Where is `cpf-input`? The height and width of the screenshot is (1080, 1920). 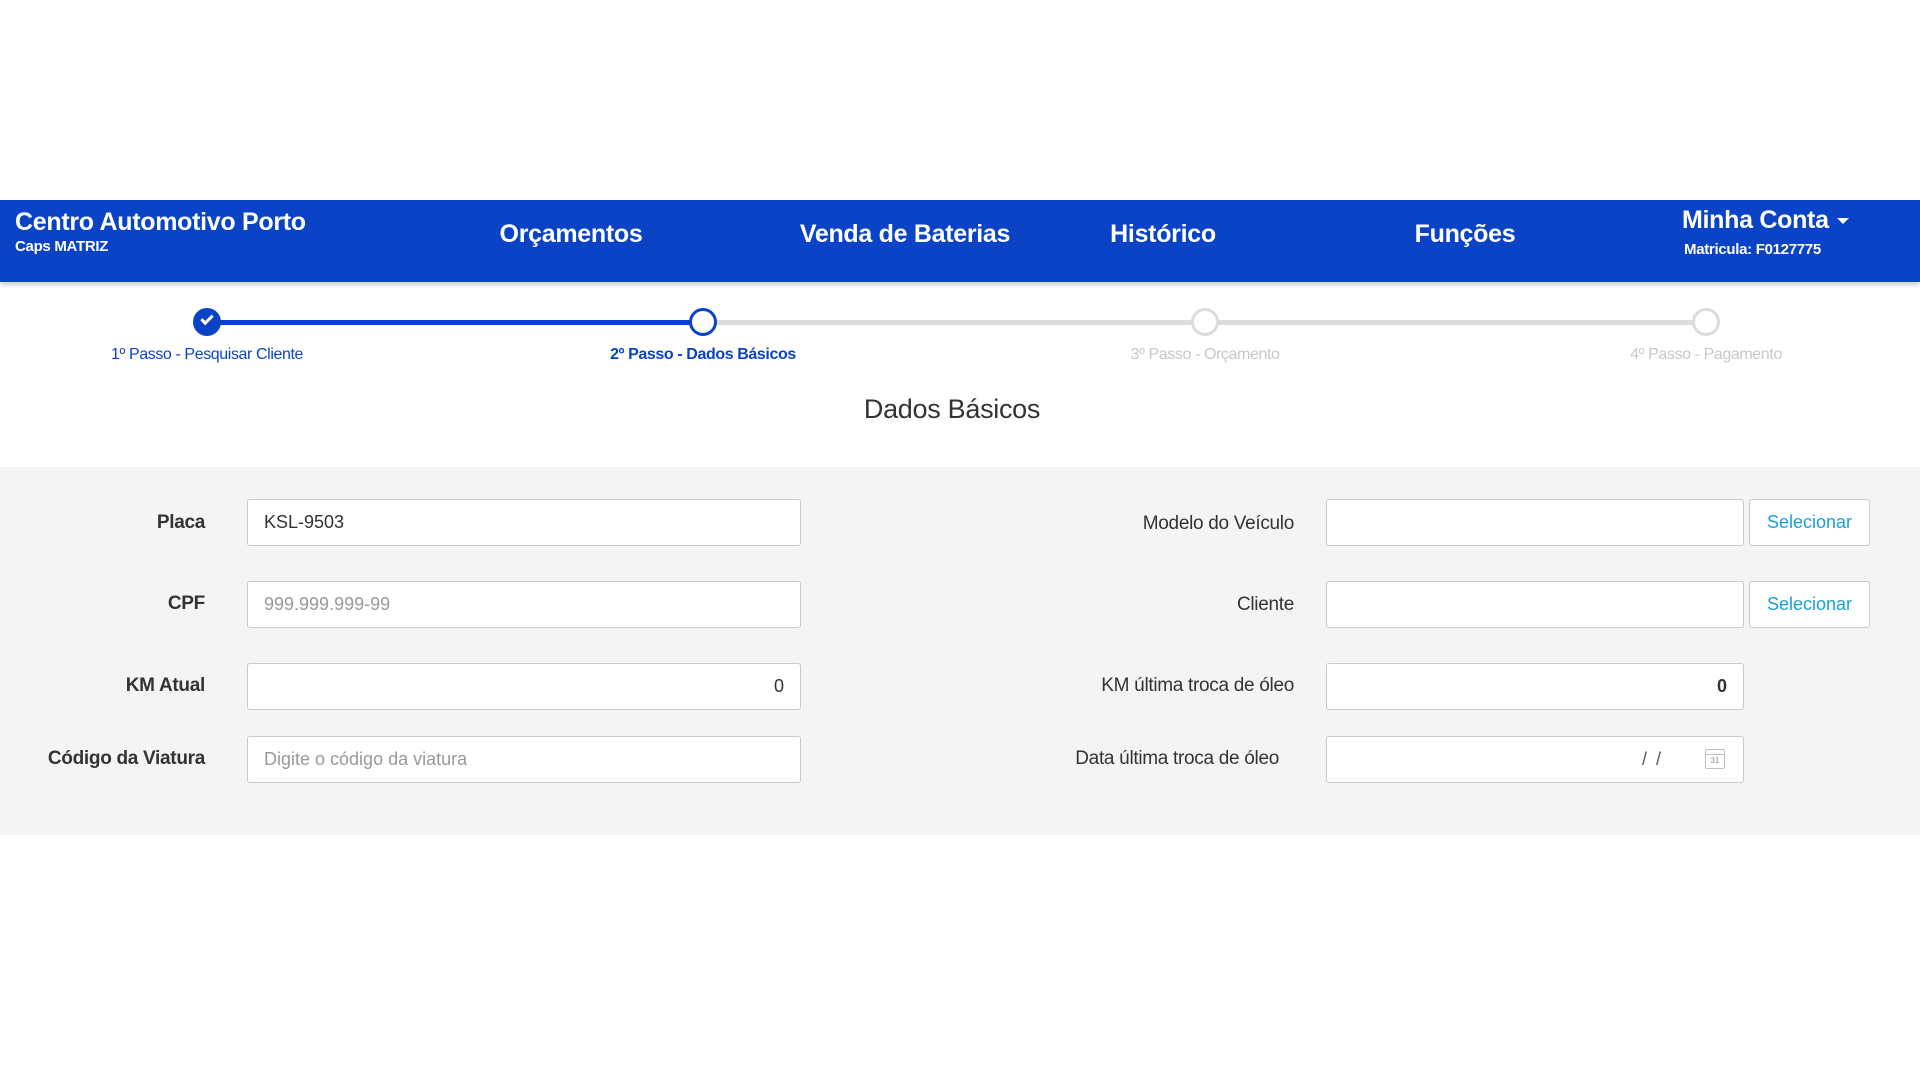 cpf-input is located at coordinates (524, 604).